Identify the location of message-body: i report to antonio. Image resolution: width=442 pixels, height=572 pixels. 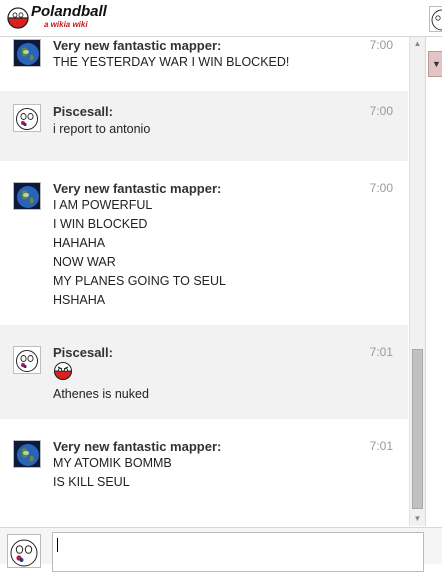
(101, 129).